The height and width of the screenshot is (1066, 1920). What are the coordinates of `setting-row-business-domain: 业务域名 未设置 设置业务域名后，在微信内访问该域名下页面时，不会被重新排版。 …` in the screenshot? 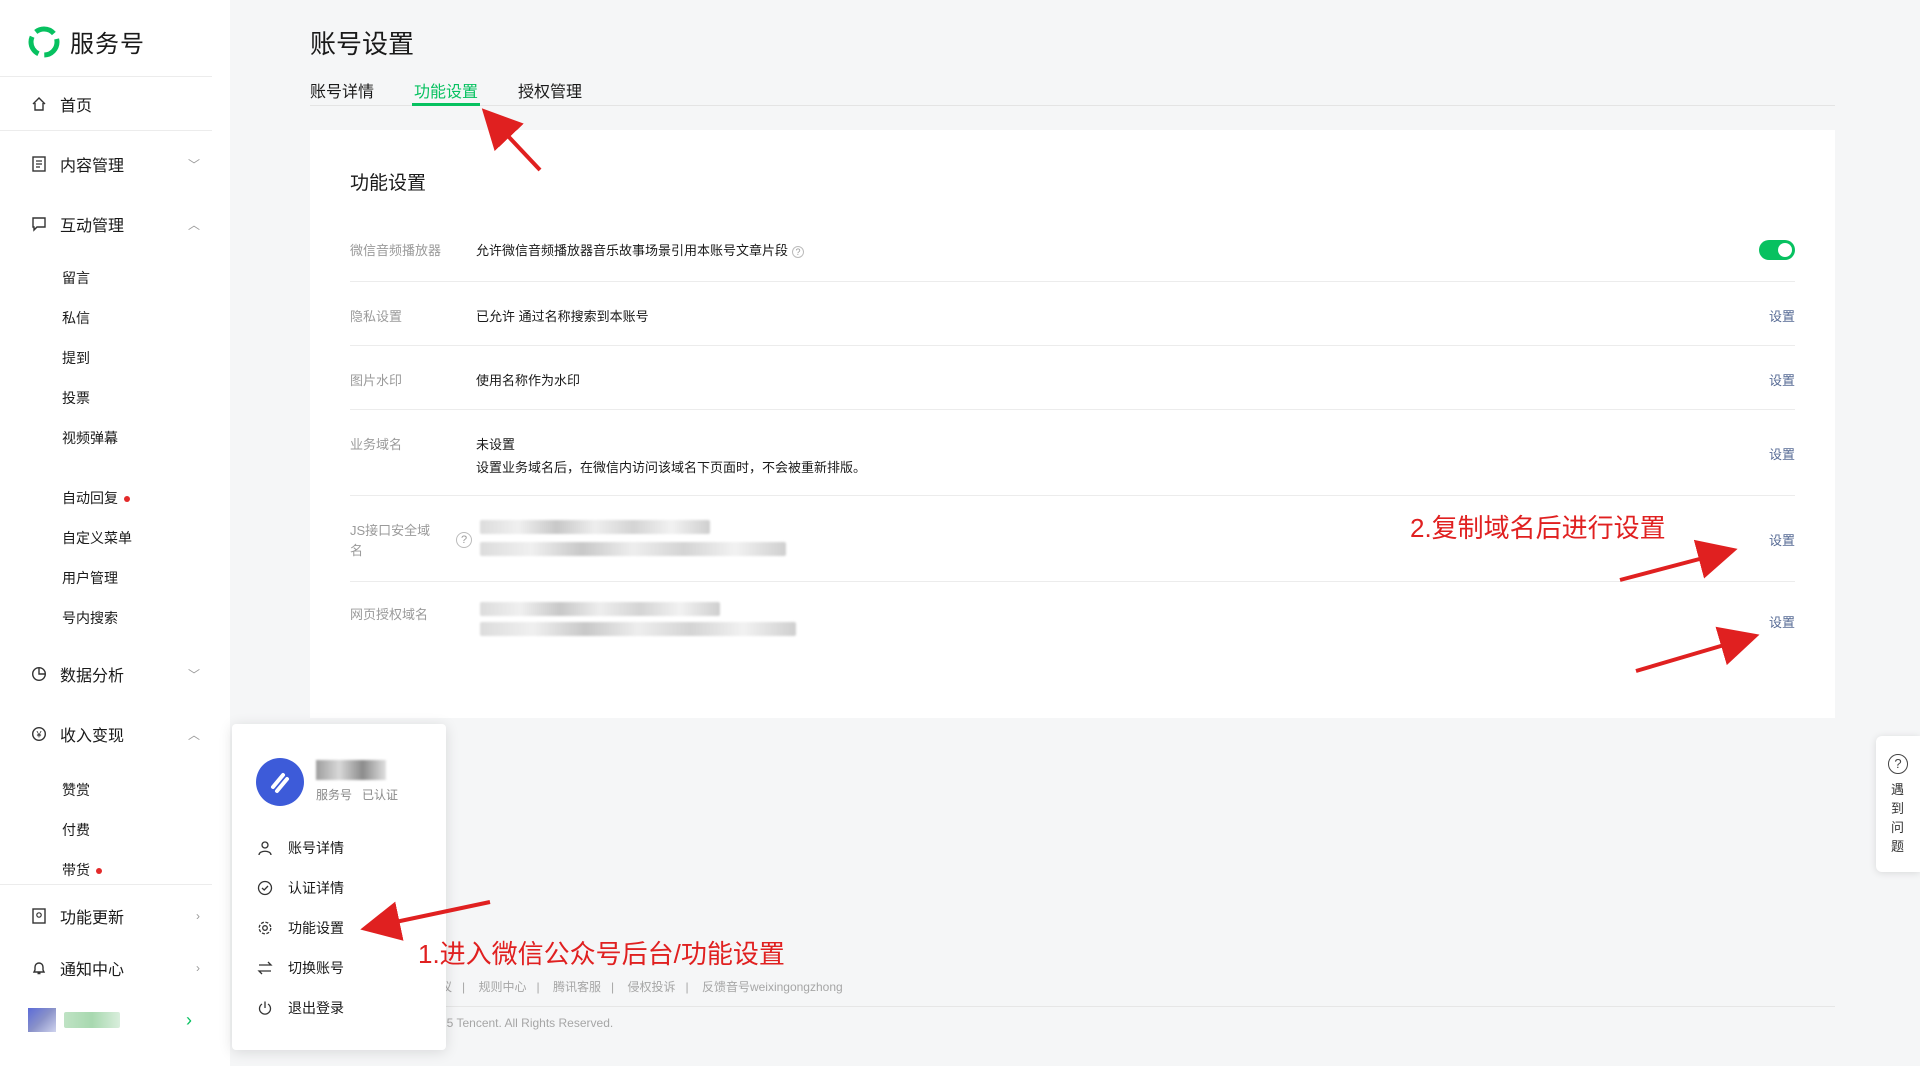 It's located at (1072, 453).